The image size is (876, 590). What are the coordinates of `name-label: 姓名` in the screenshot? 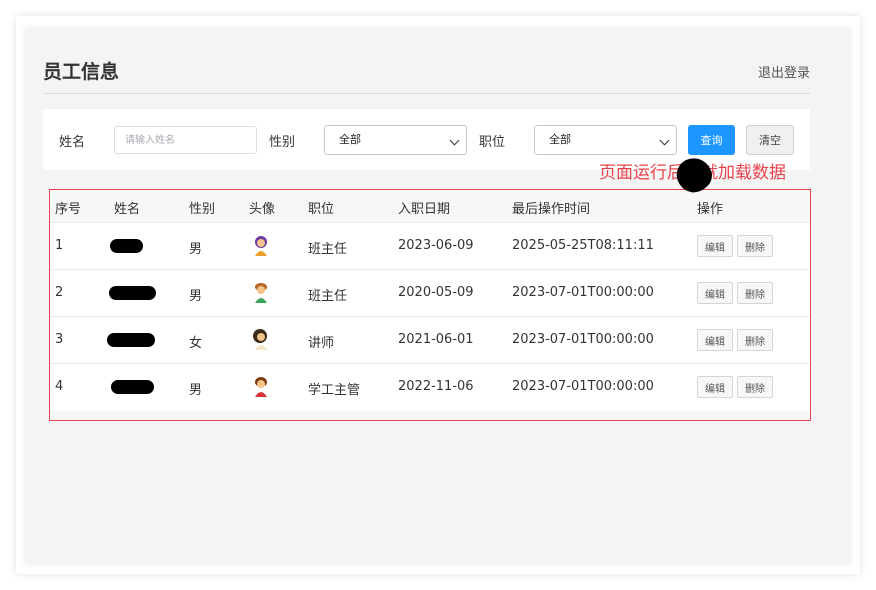 It's located at (72, 142).